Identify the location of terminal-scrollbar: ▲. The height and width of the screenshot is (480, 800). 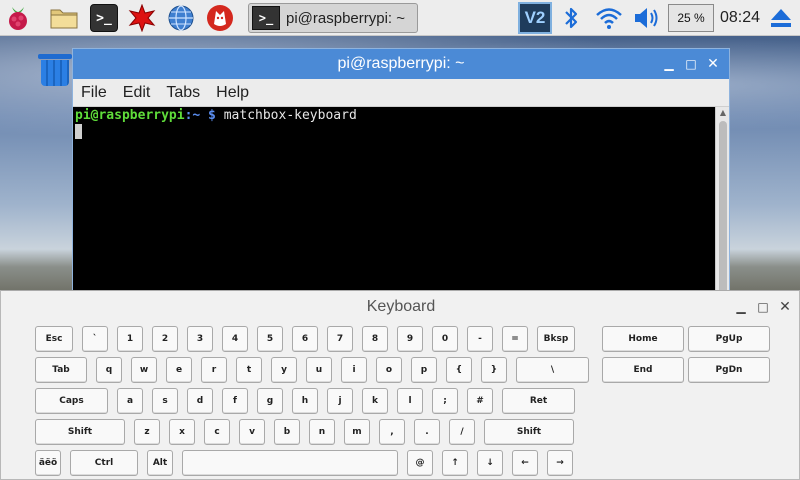
(722, 202).